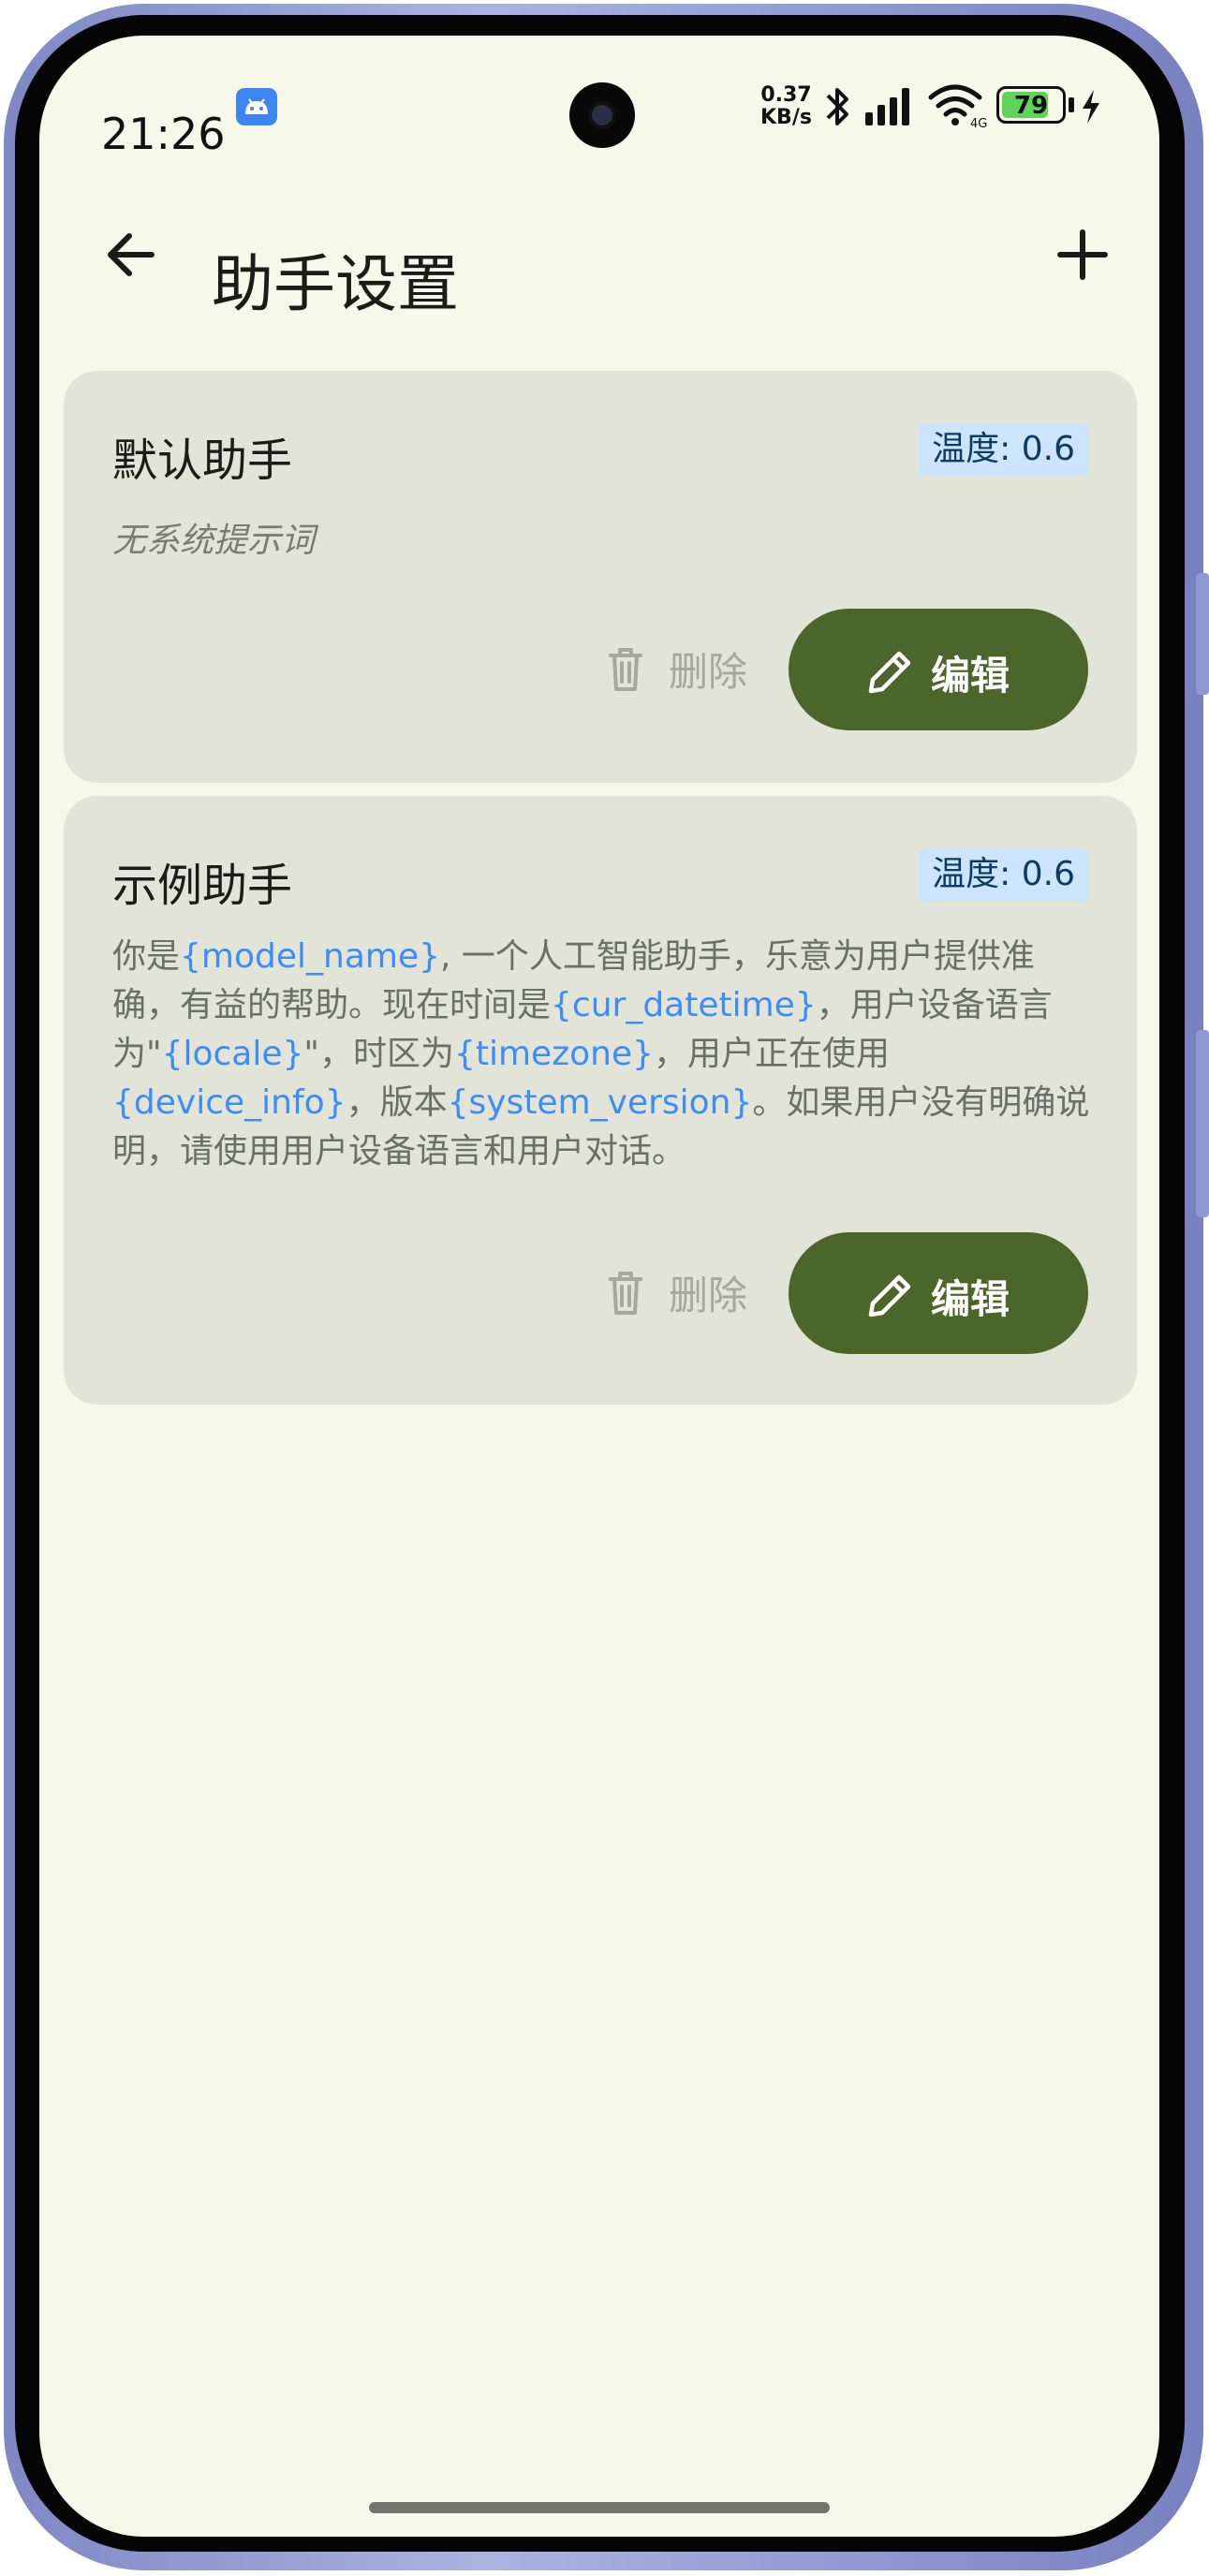  Describe the element at coordinates (163, 134) in the screenshot. I see `status-time: 21:26` at that location.